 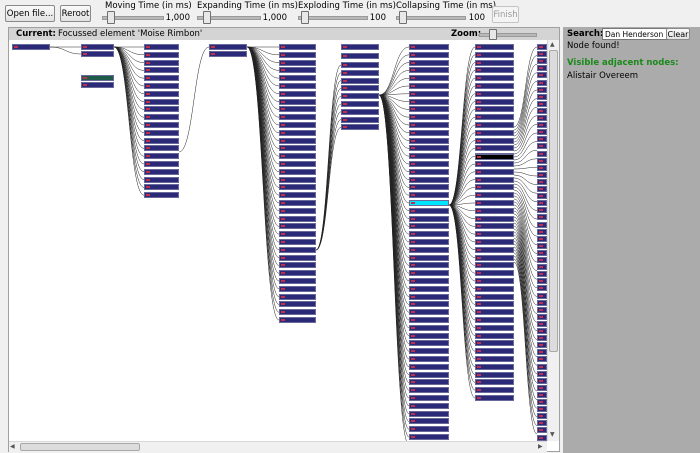 What do you see at coordinates (403, 17) in the screenshot?
I see `collapsing-time-thumb` at bounding box center [403, 17].